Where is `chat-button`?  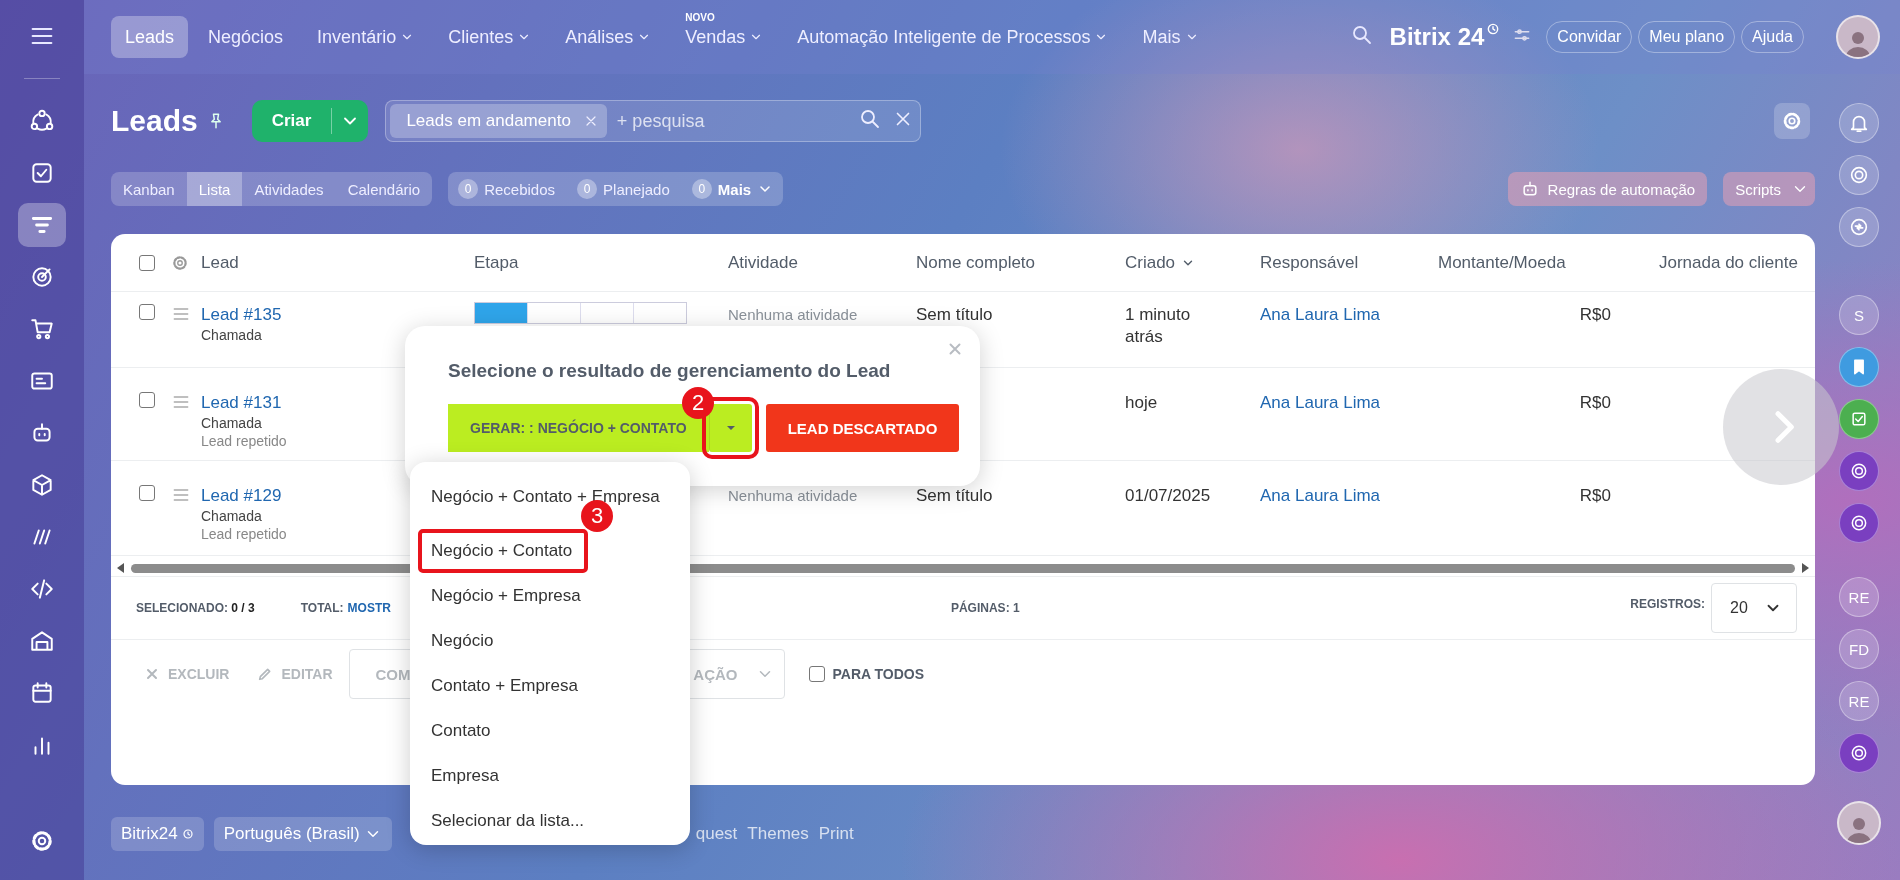
chat-button is located at coordinates (1859, 227).